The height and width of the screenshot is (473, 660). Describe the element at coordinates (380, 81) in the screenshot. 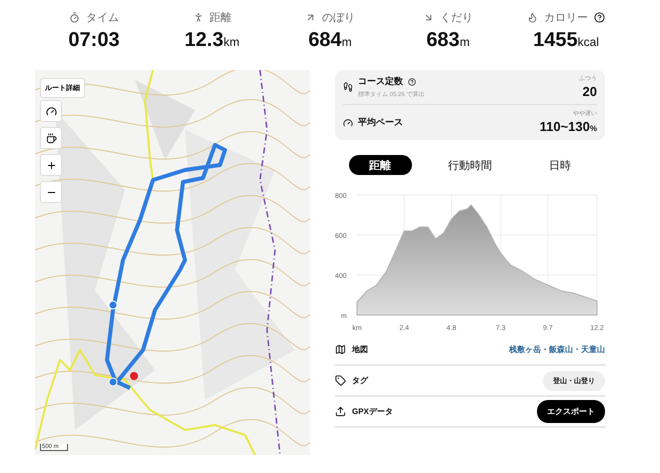

I see `summary-label: コース定数` at that location.